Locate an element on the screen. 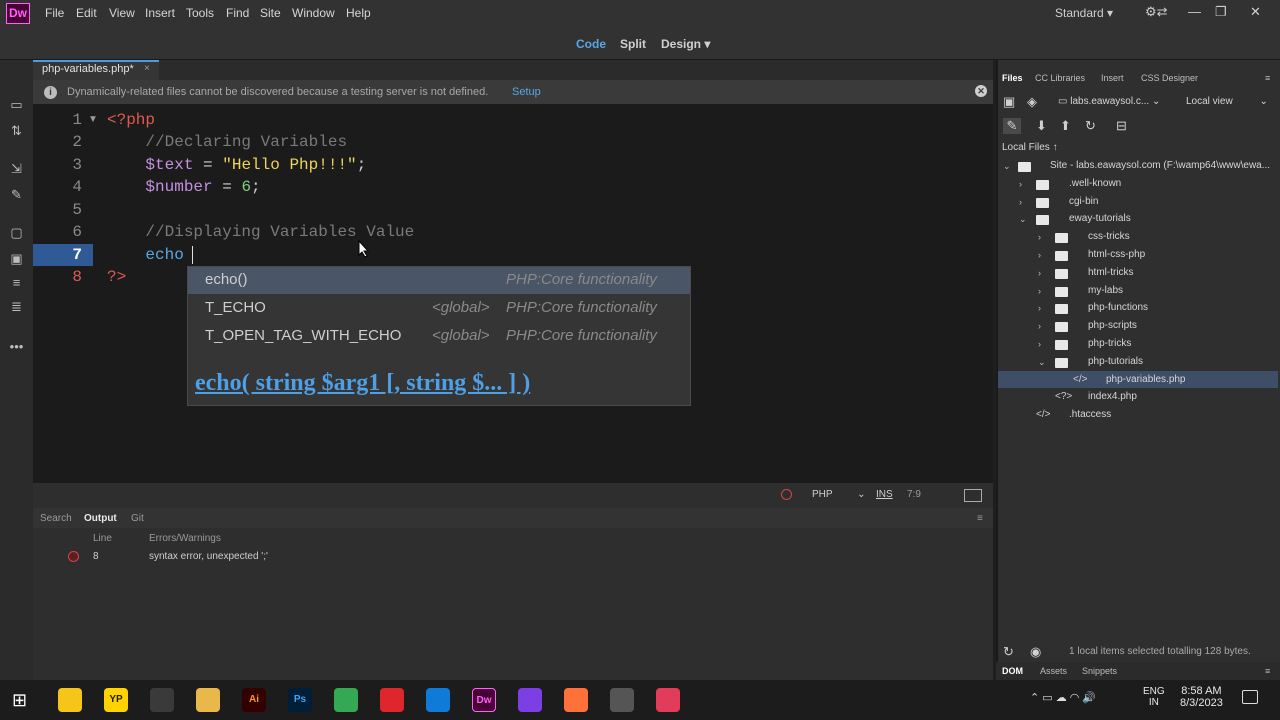  file-tree-item: php-functions is located at coordinates (1118, 307).